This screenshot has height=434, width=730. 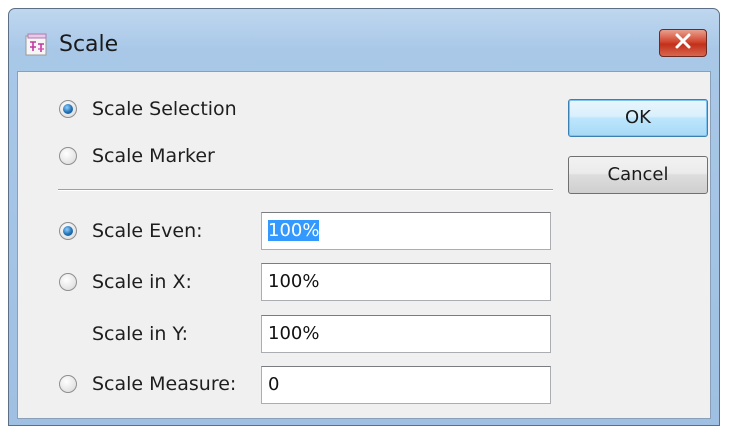 I want to click on section-divider, so click(x=305, y=190).